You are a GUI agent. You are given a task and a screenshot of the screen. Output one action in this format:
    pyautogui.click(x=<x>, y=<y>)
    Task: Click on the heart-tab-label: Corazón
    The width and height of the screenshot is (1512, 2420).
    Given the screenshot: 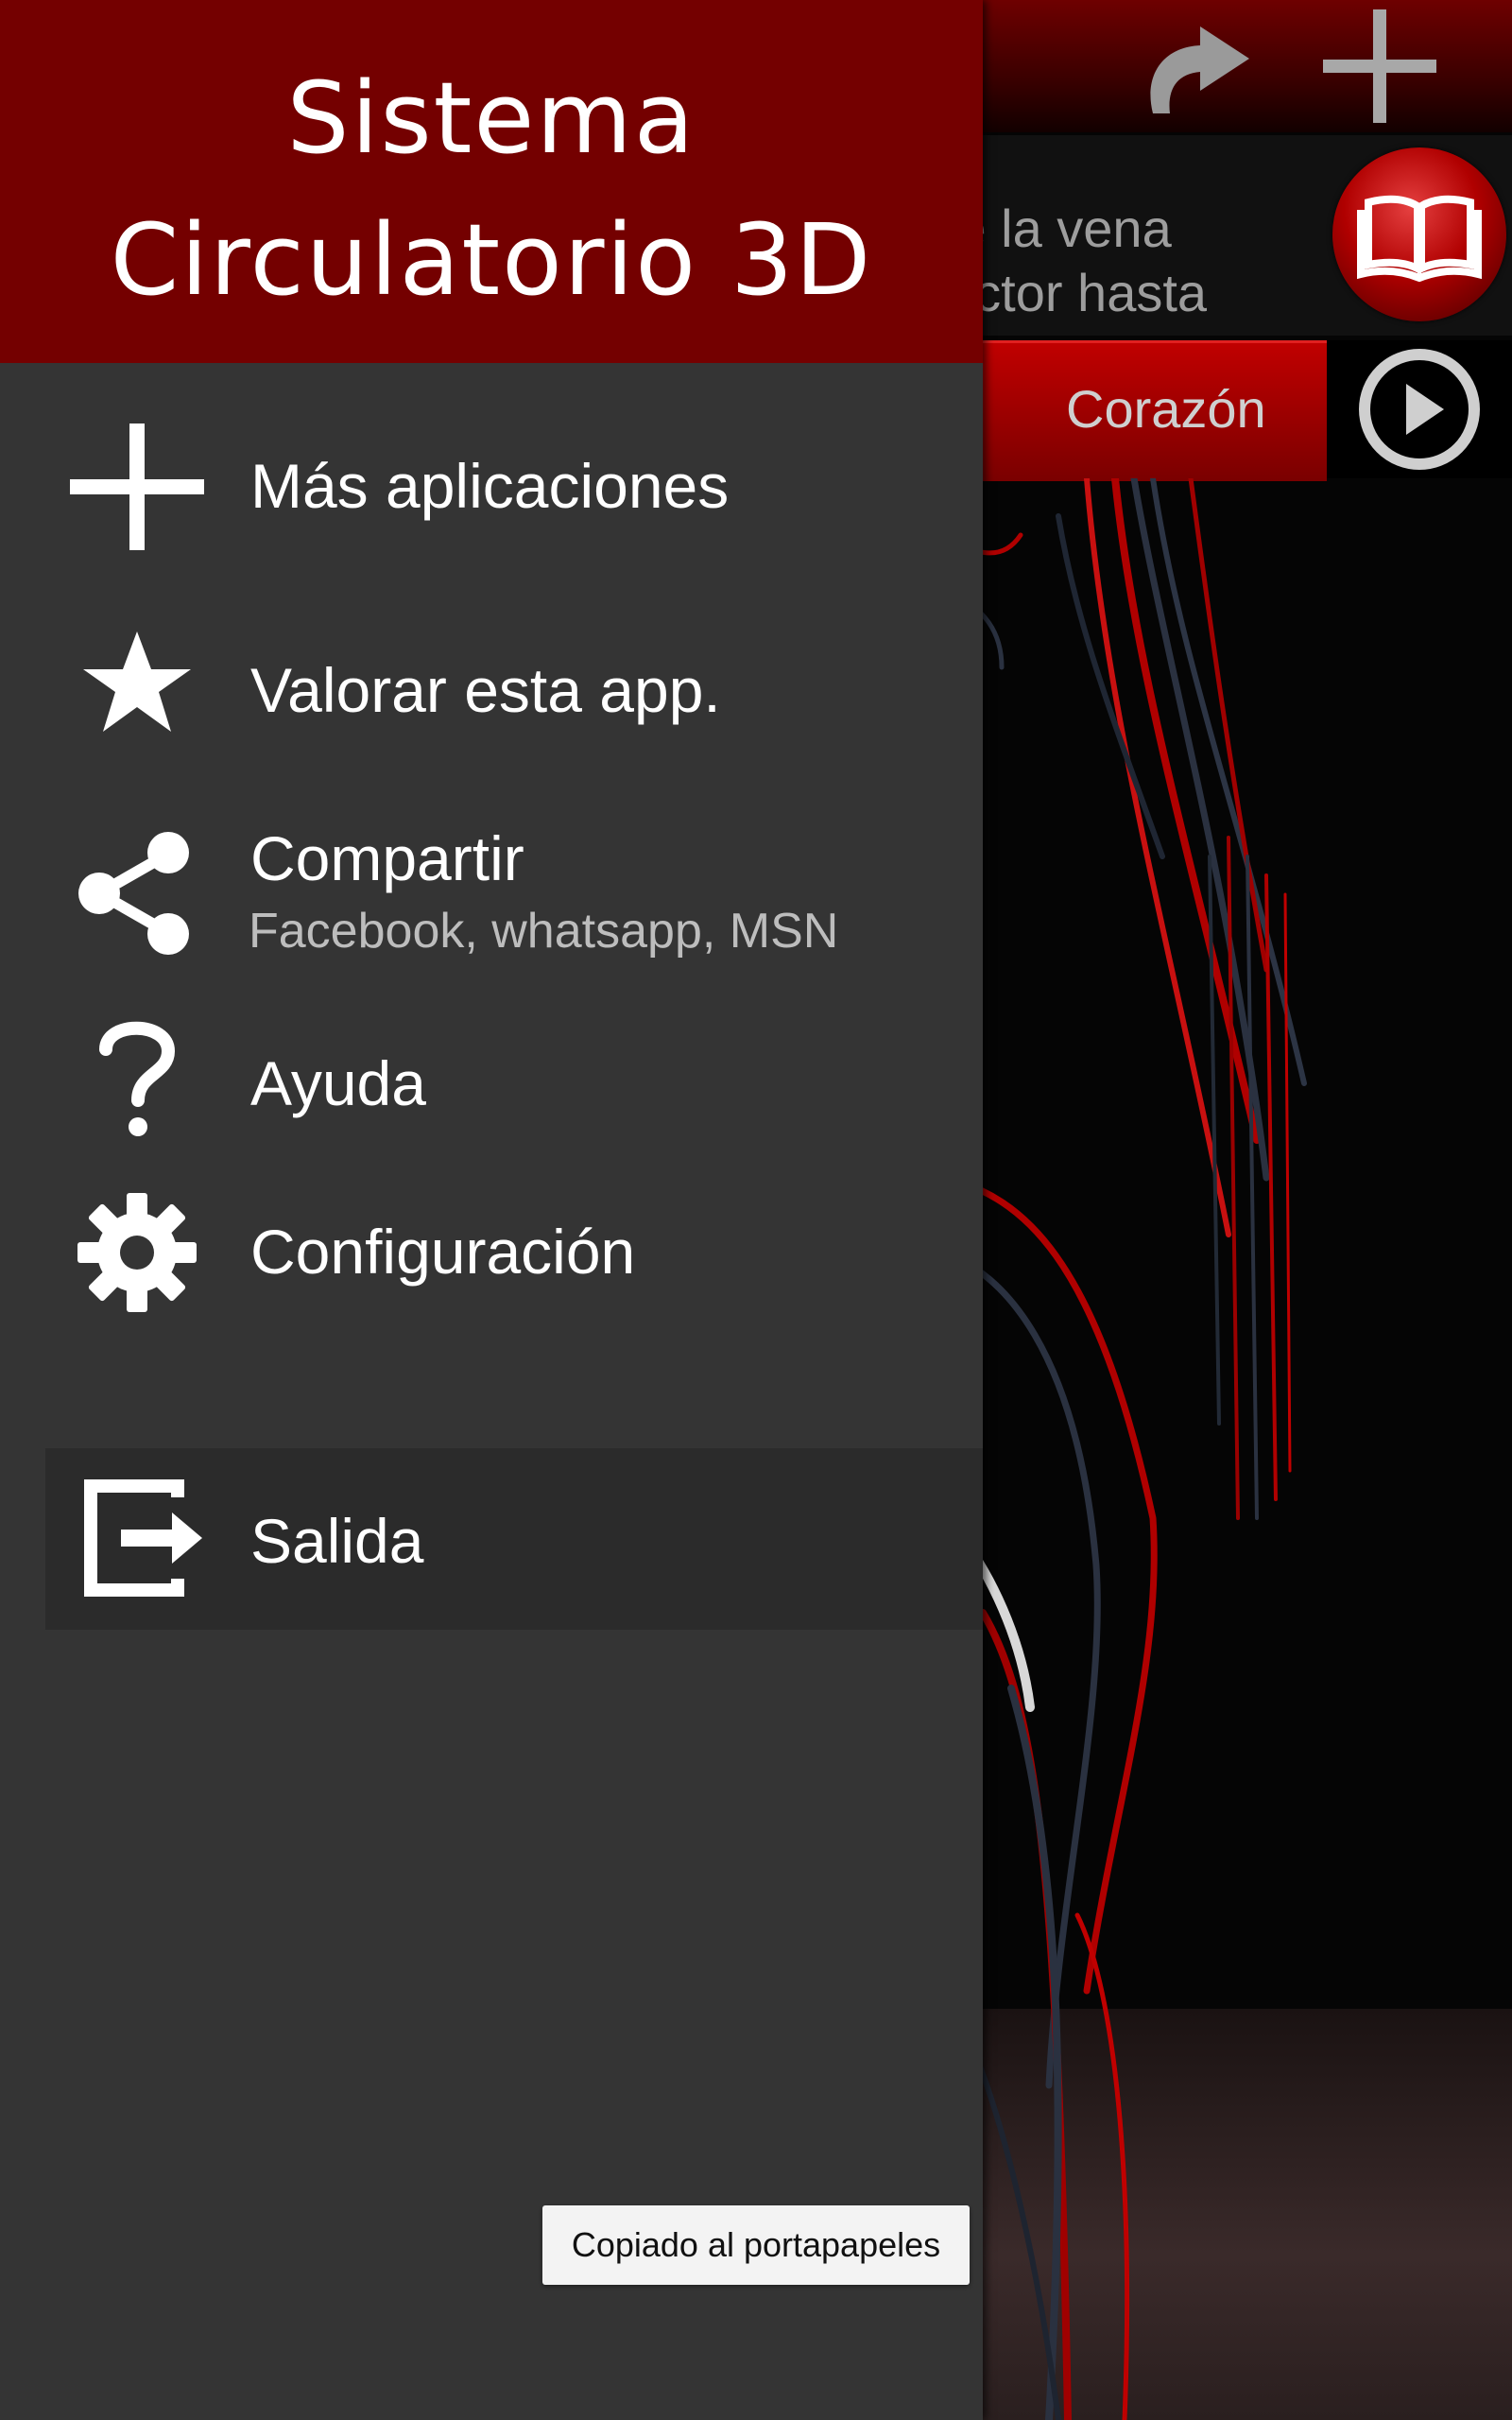 What is the action you would take?
    pyautogui.click(x=1166, y=409)
    